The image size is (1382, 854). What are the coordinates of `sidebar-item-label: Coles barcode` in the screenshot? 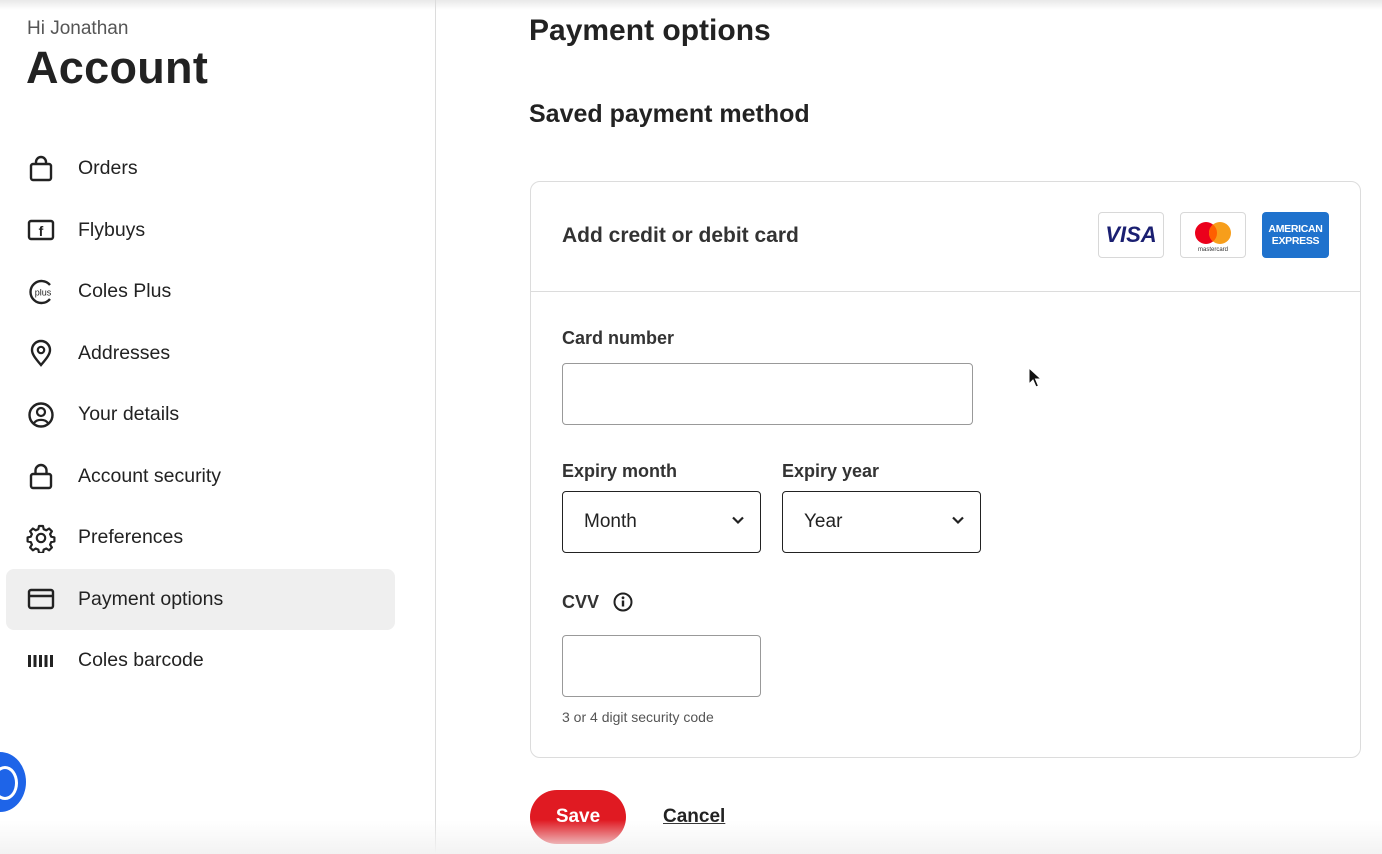 It's located at (141, 660).